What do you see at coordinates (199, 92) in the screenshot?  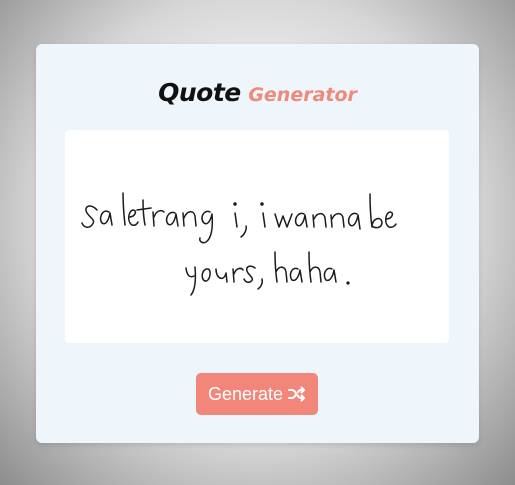 I see `title-word-quote: Quote` at bounding box center [199, 92].